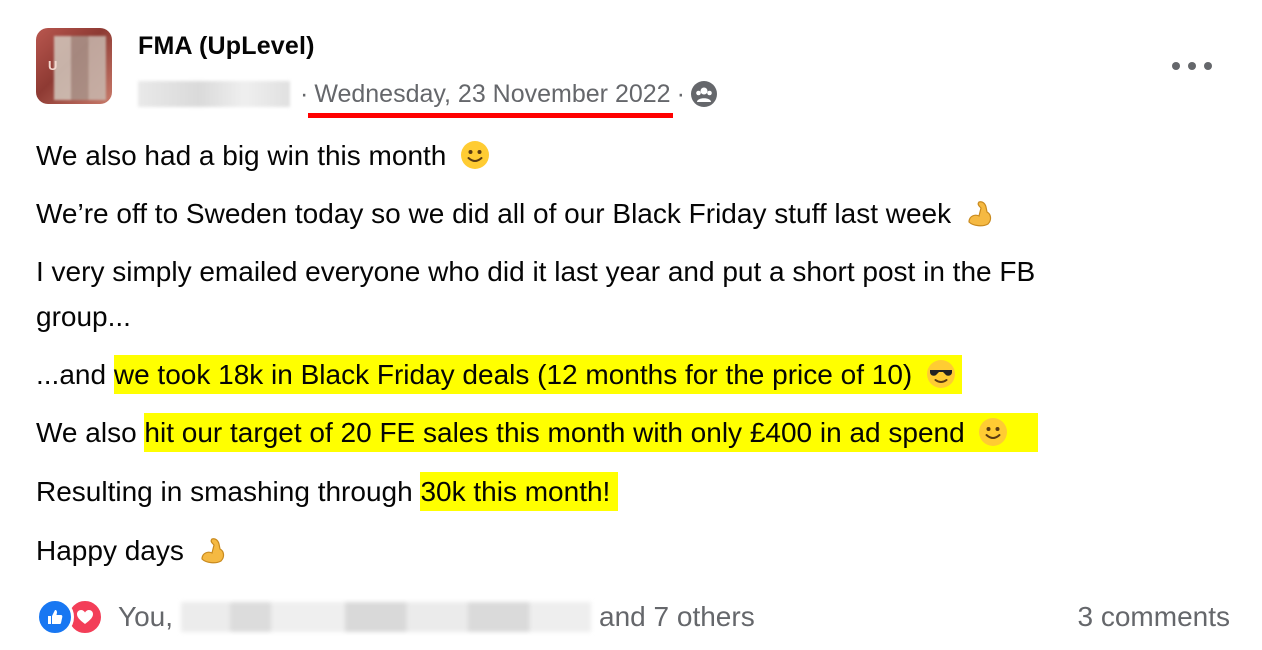 Image resolution: width=1262 pixels, height=650 pixels. I want to click on post-text-line: We also had a big win this month, so click(263, 156).